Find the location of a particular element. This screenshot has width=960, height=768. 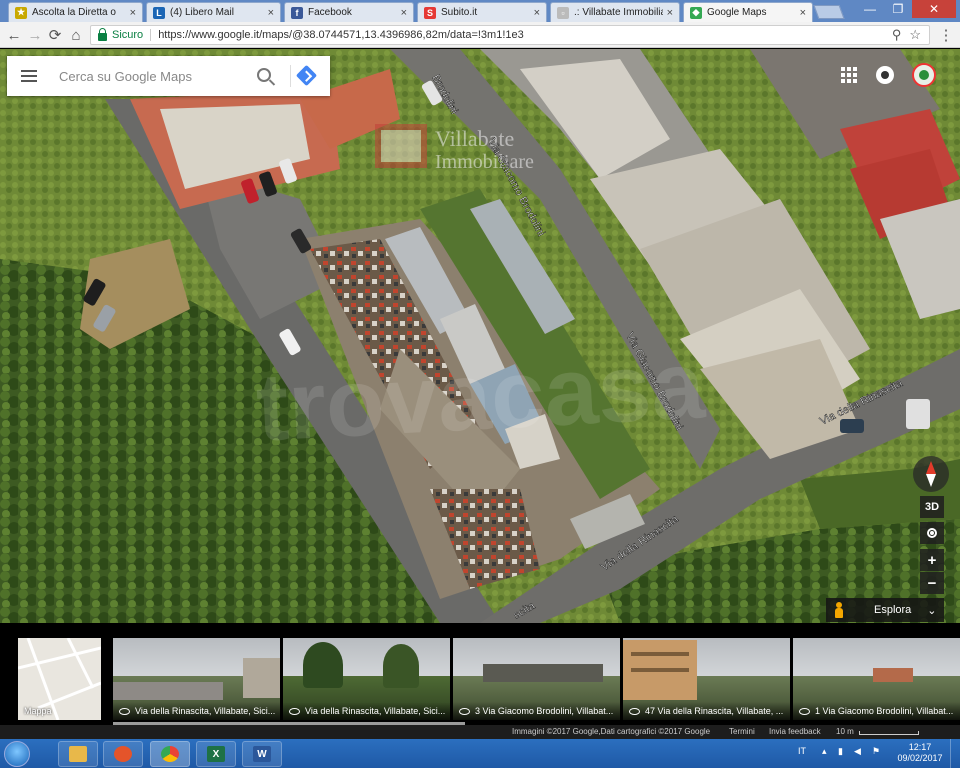

tab-label: .: Villabate Immobilia is located at coordinates (618, 12).